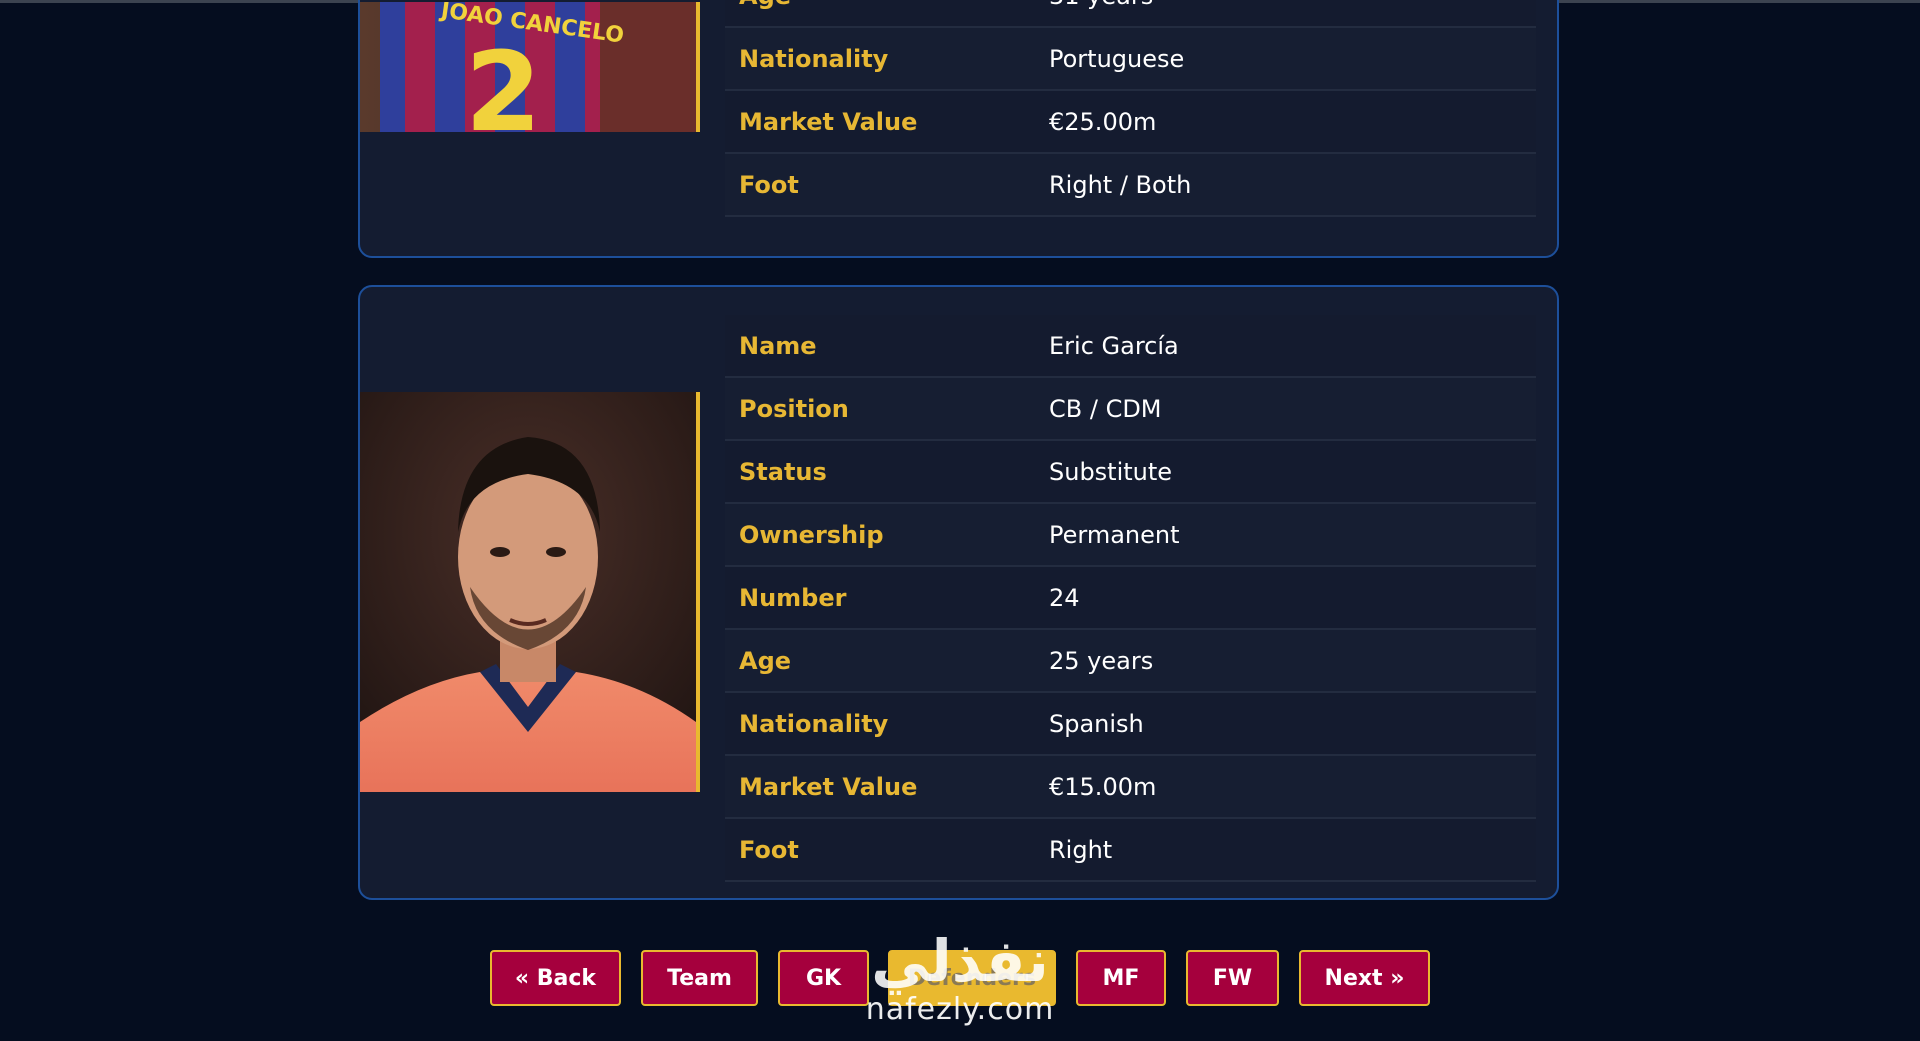  Describe the element at coordinates (794, 408) in the screenshot. I see `info-label: Position` at that location.